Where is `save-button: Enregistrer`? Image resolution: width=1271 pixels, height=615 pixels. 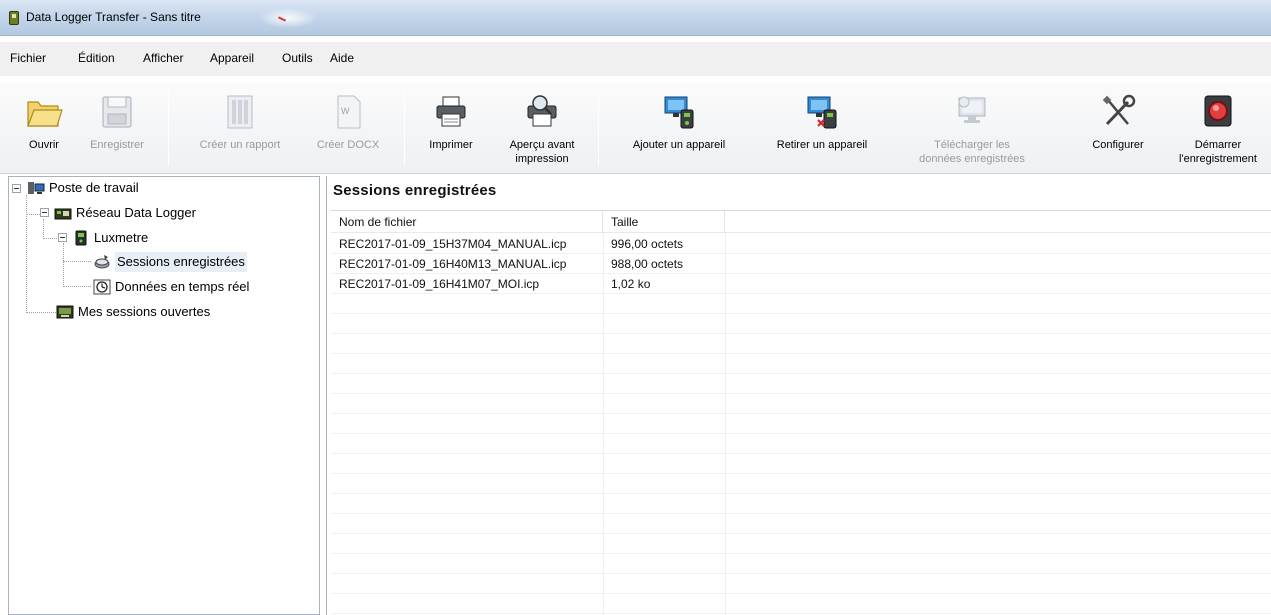 save-button: Enregistrer is located at coordinates (117, 128).